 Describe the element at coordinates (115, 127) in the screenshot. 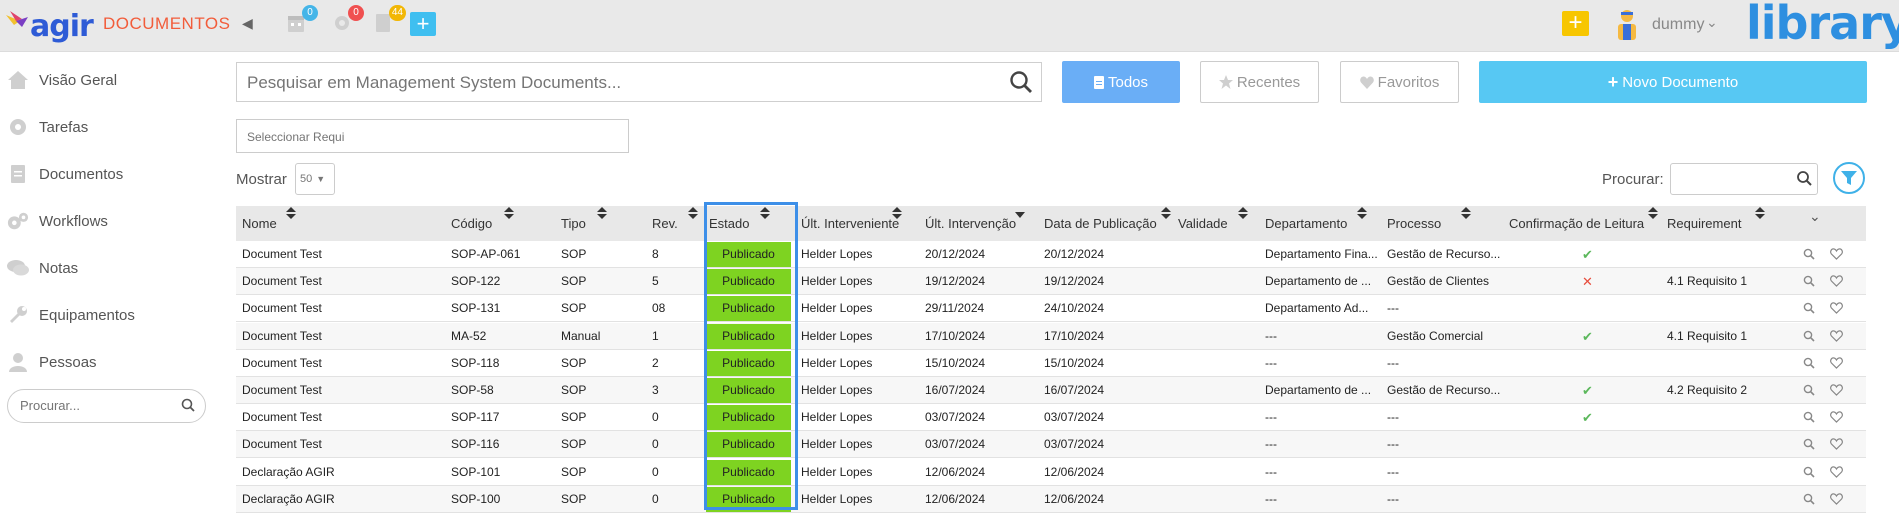

I see `sidebar-item-tarefas: Tarefas` at that location.